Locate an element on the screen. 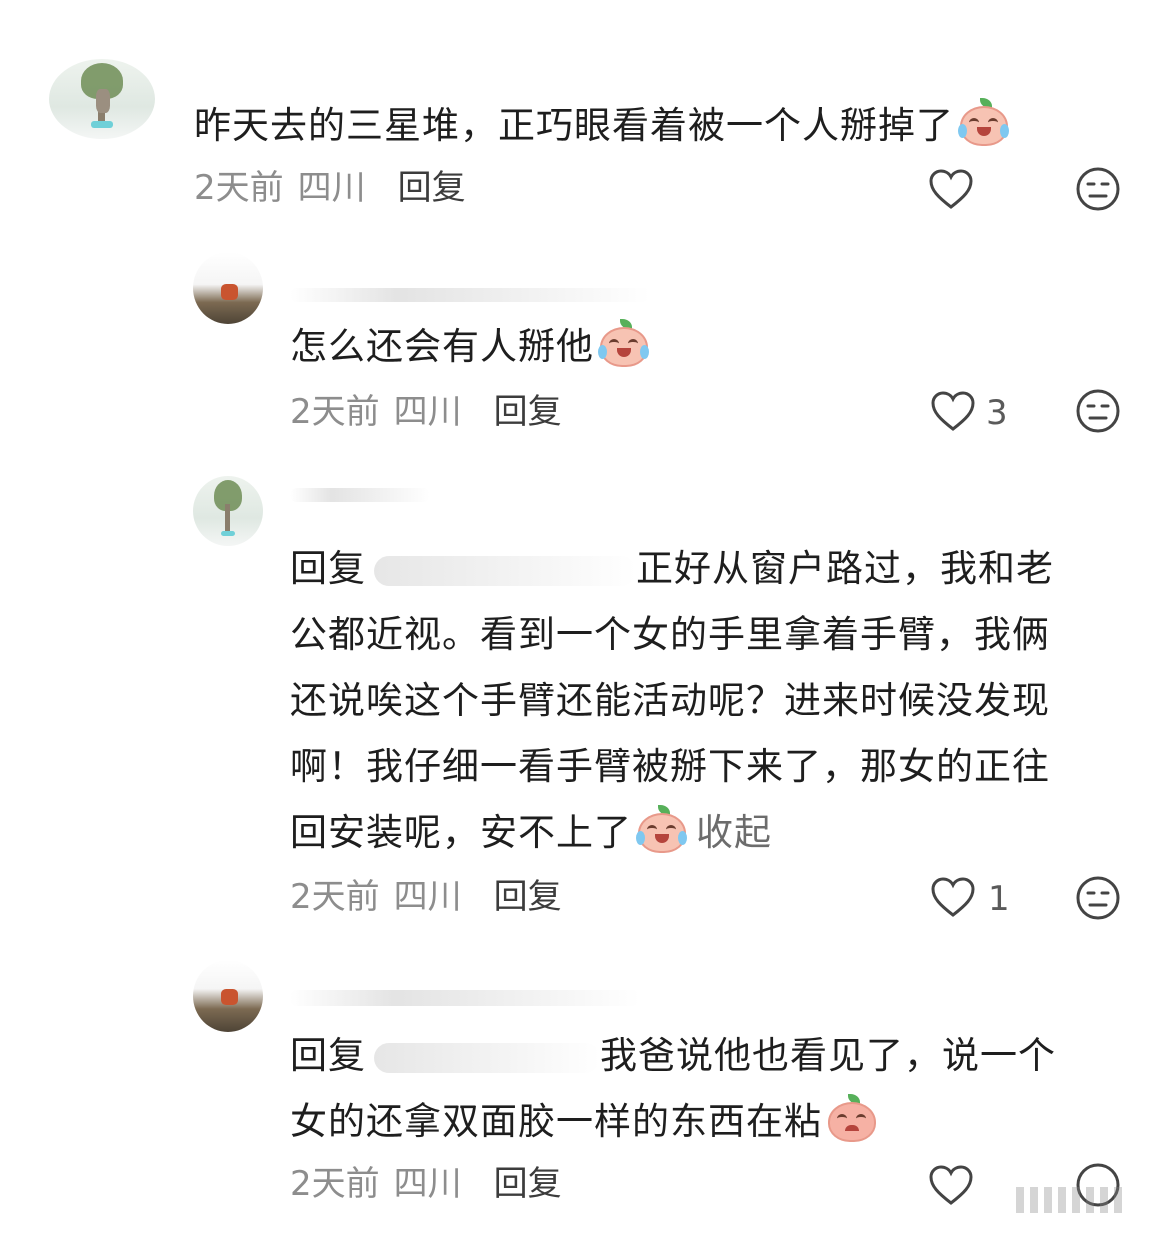 The image size is (1170, 1236). comment-text: 昨天去的三星堆，正巧眼看着被一个人掰掉了 is located at coordinates (602, 126).